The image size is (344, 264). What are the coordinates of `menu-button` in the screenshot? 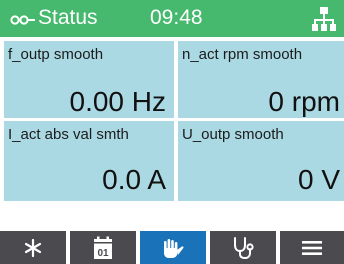 It's located at (312, 247).